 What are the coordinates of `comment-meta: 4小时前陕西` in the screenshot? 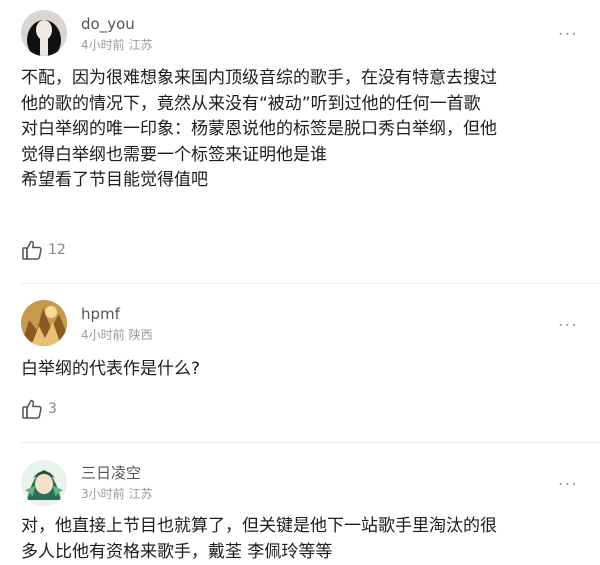 It's located at (119, 335).